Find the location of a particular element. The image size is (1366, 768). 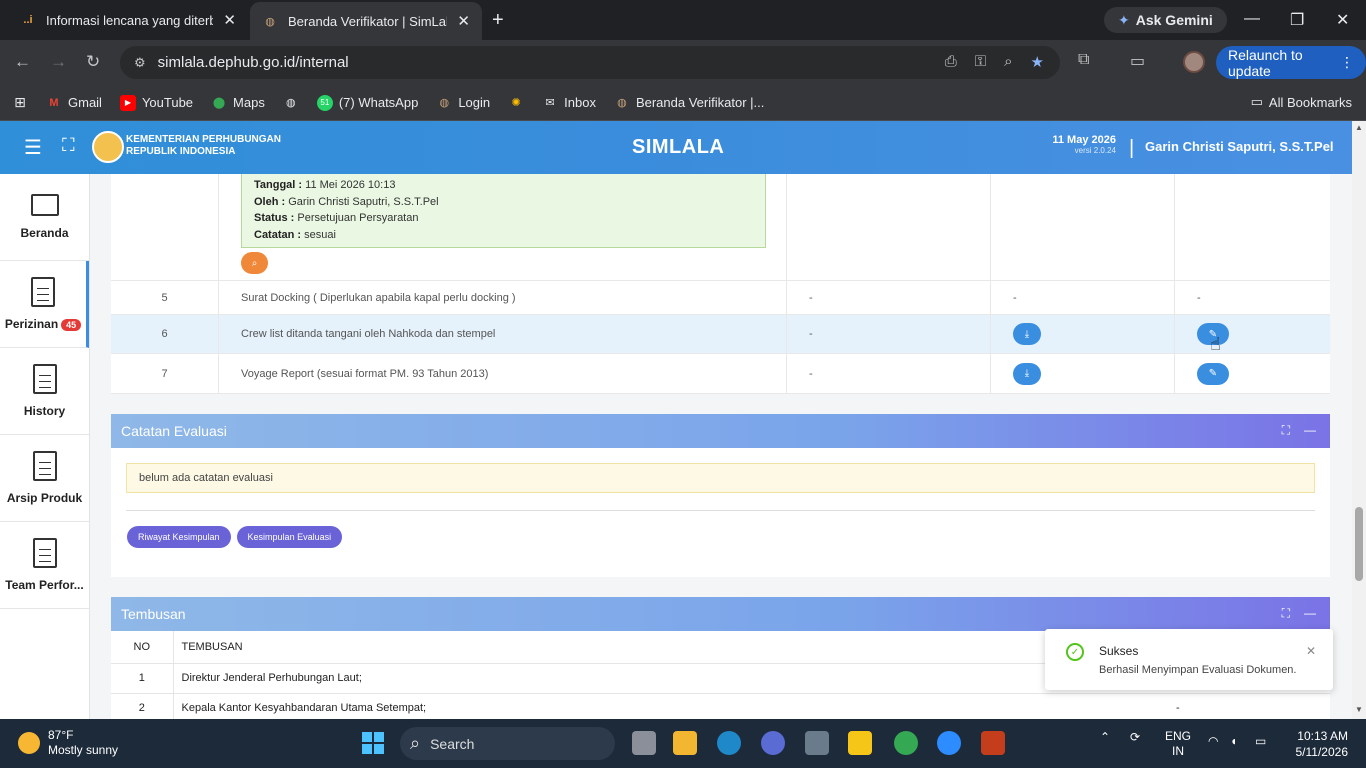

address-bar: ⚙ simlala.dephub.go.id/internal ⎙ ⚿ ⌕ ★ is located at coordinates (590, 62).